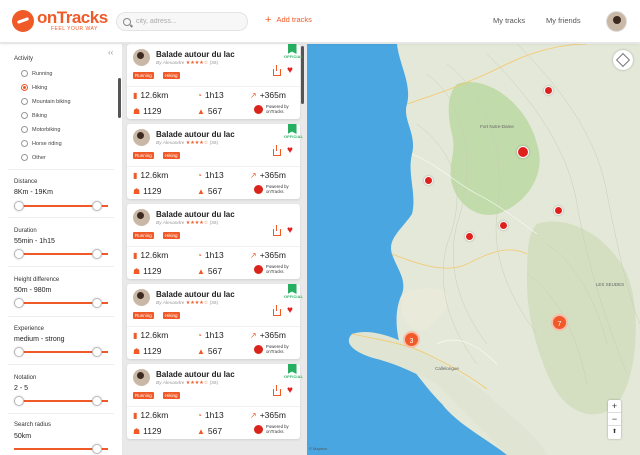  Describe the element at coordinates (61, 254) in the screenshot. I see `duration-slider` at that location.